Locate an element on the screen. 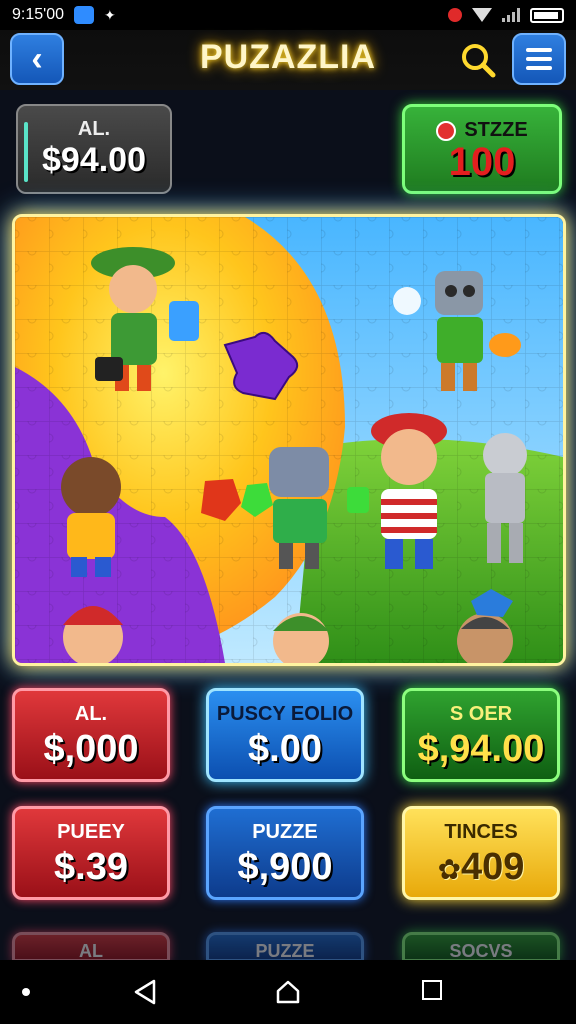  tile-3: S OER $,94.00 is located at coordinates (481, 735).